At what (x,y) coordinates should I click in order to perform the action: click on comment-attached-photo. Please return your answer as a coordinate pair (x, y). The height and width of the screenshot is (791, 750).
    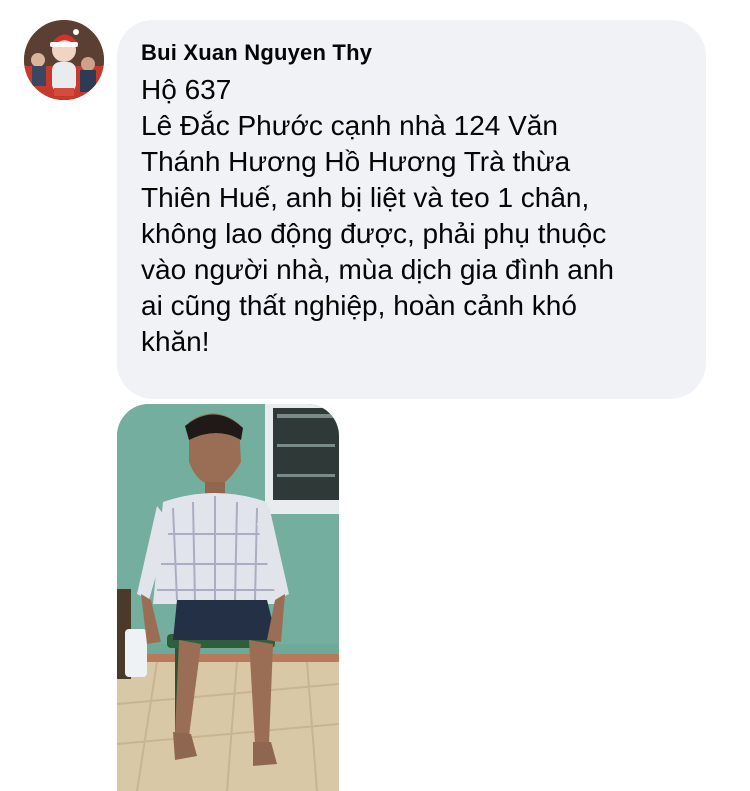
    Looking at the image, I should click on (228, 597).